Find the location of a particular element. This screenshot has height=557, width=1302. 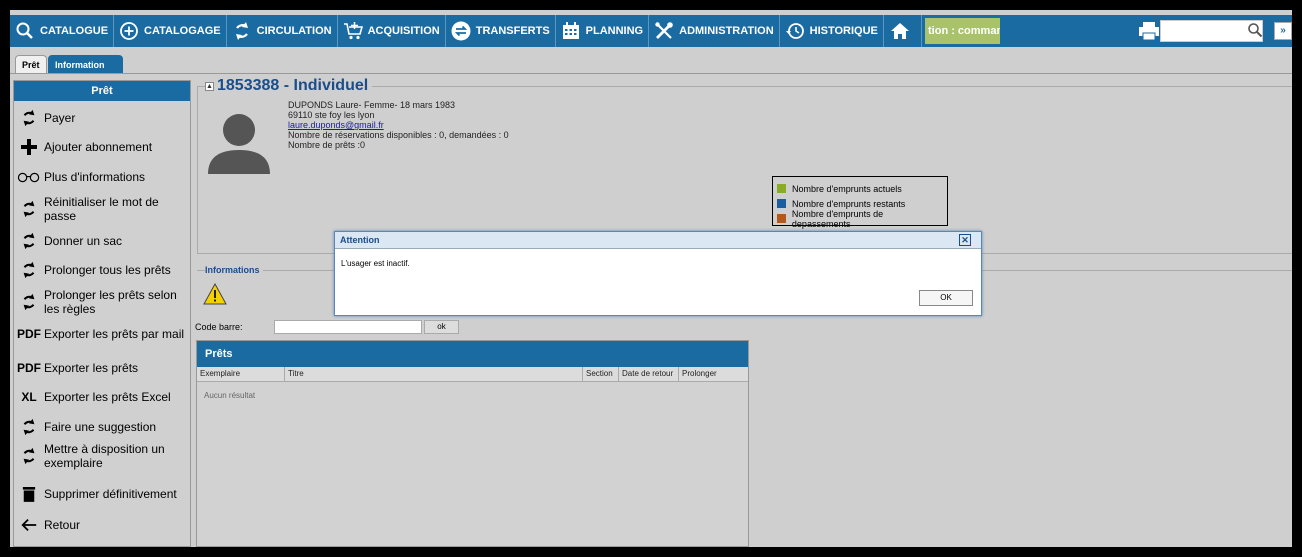

nav-planning-label: PLANNING is located at coordinates (614, 31).